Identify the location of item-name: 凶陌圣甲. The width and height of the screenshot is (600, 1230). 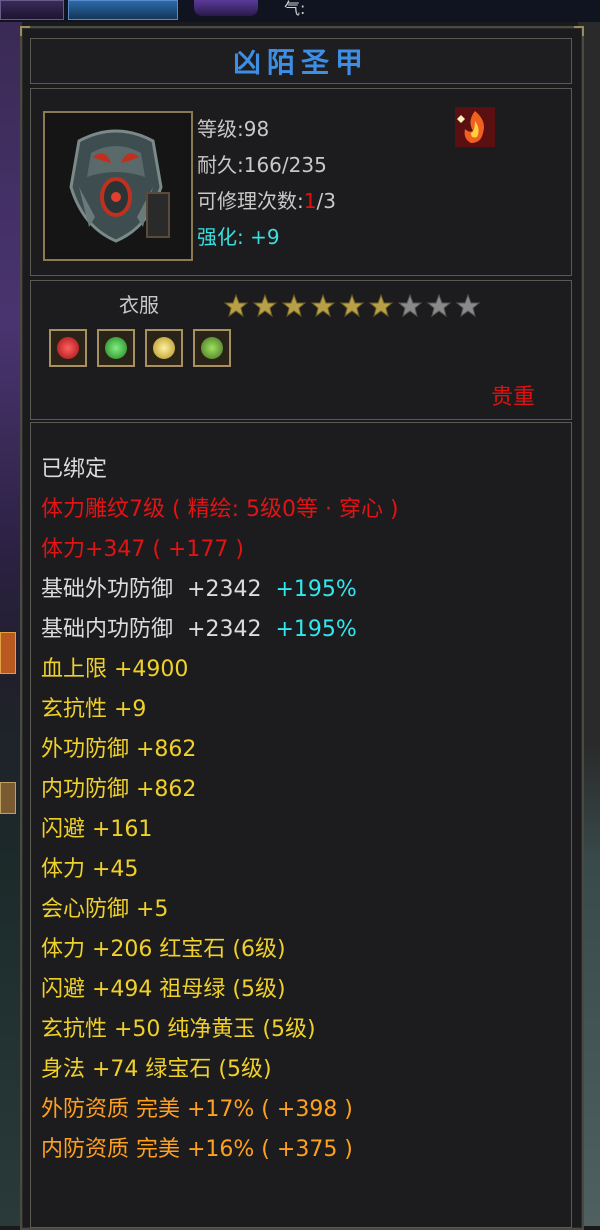
(300, 62).